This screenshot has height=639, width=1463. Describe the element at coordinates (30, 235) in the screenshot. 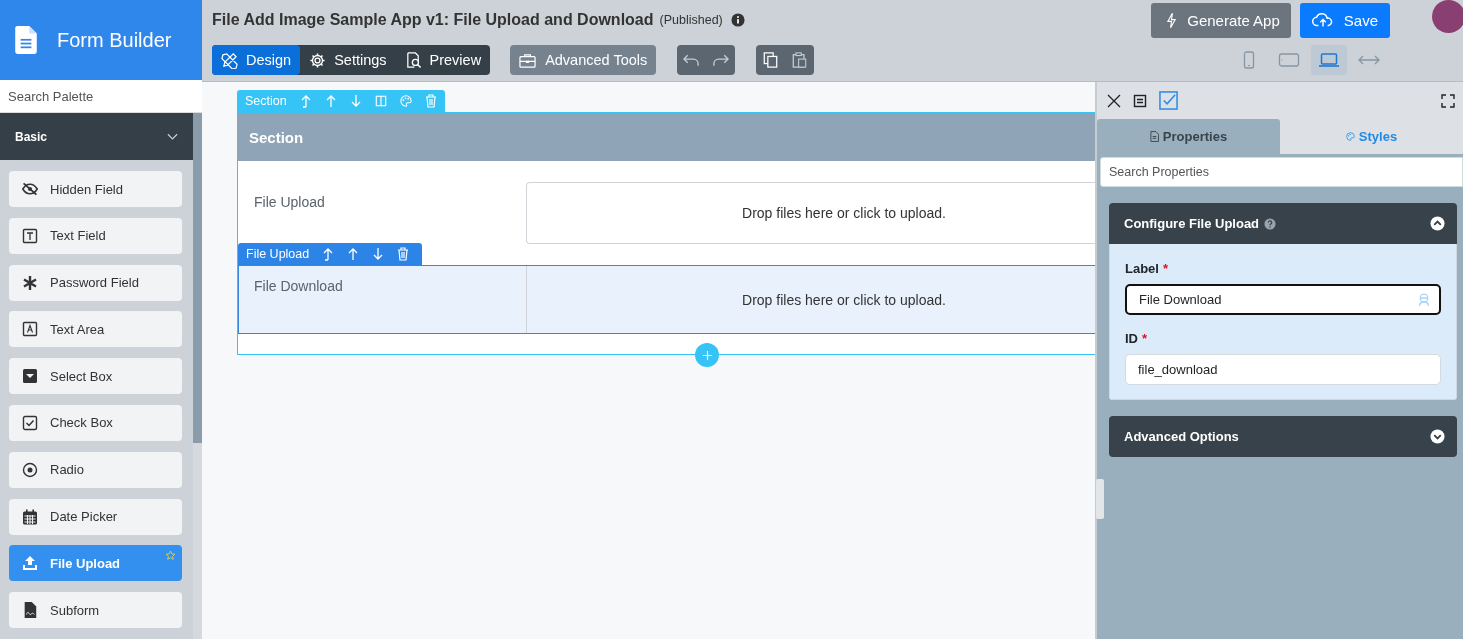

I see `text-box-icon` at that location.